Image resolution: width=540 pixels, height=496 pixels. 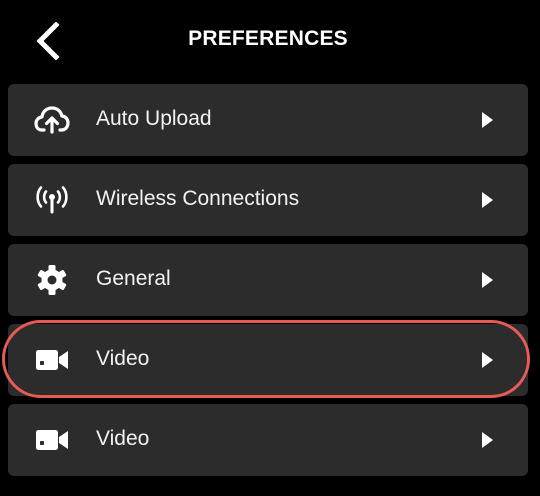 What do you see at coordinates (133, 278) in the screenshot?
I see `menu-item-label: General` at bounding box center [133, 278].